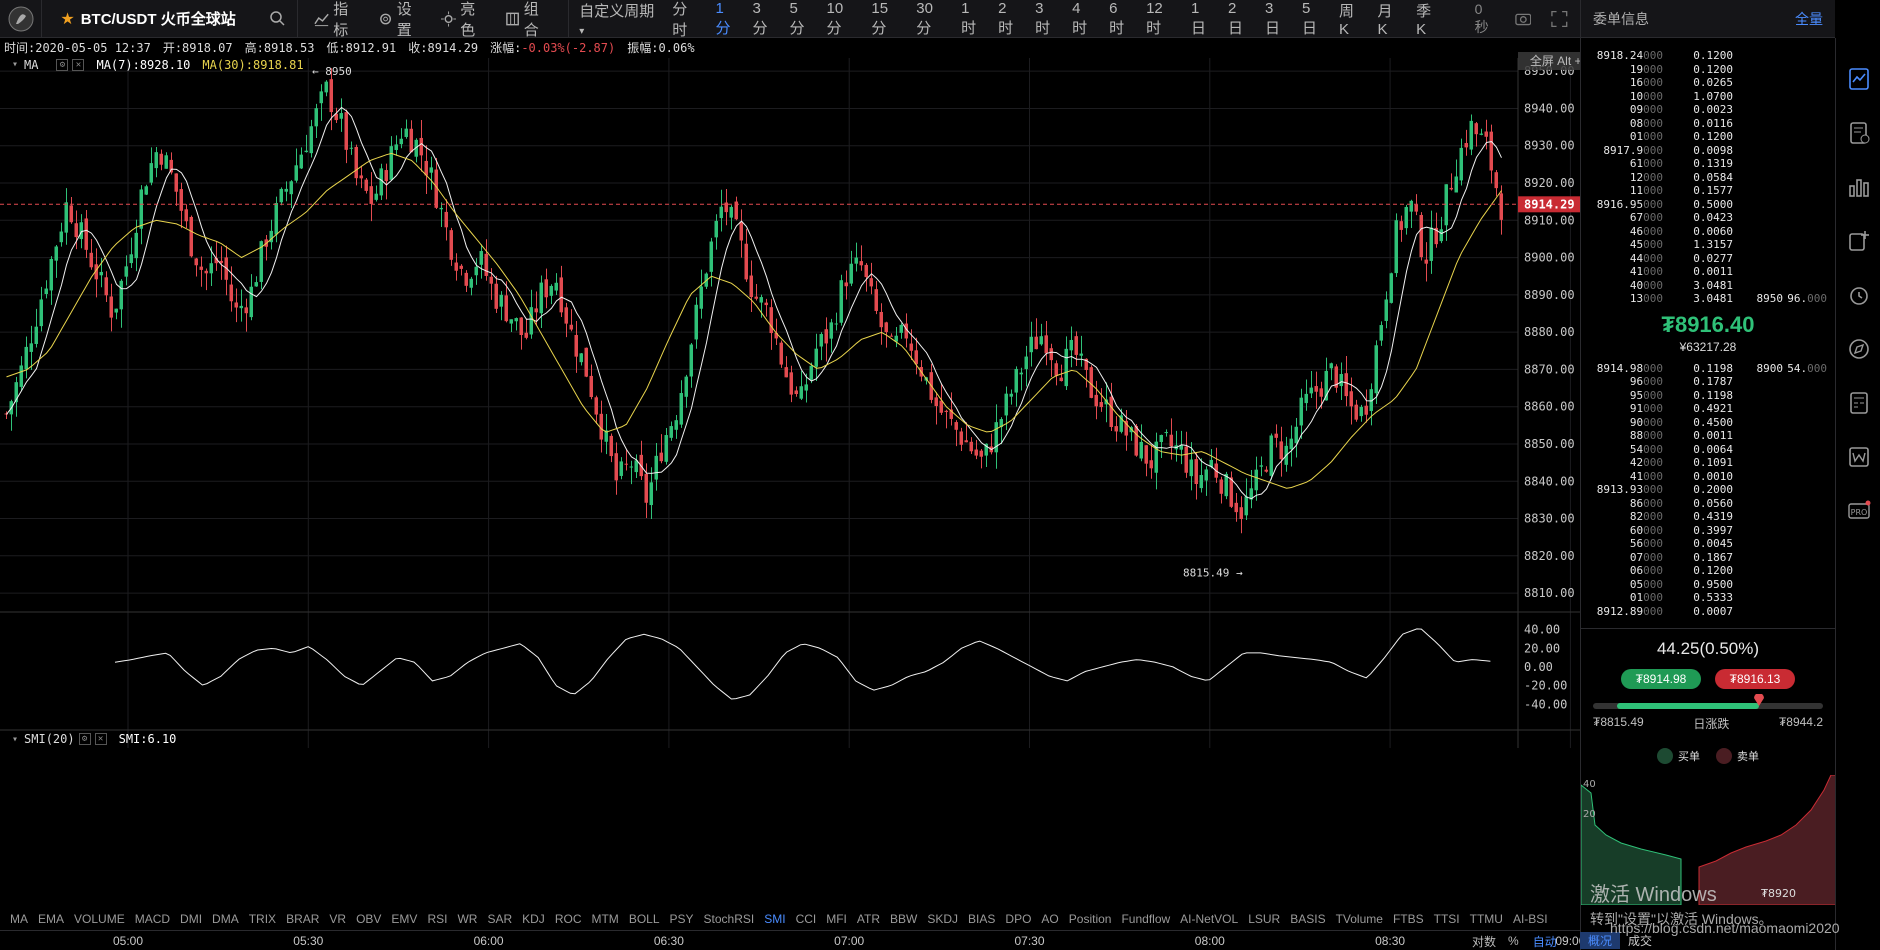  Describe the element at coordinates (225, 919) in the screenshot. I see `indicator-tab-dma: DMA` at that location.